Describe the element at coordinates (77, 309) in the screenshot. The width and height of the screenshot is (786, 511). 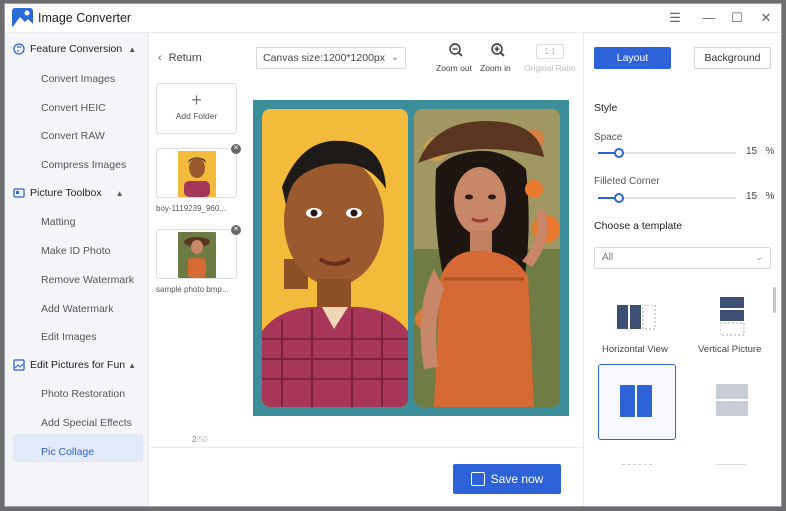
I see `sidebar-item-add-watermark: Add Watermark` at that location.